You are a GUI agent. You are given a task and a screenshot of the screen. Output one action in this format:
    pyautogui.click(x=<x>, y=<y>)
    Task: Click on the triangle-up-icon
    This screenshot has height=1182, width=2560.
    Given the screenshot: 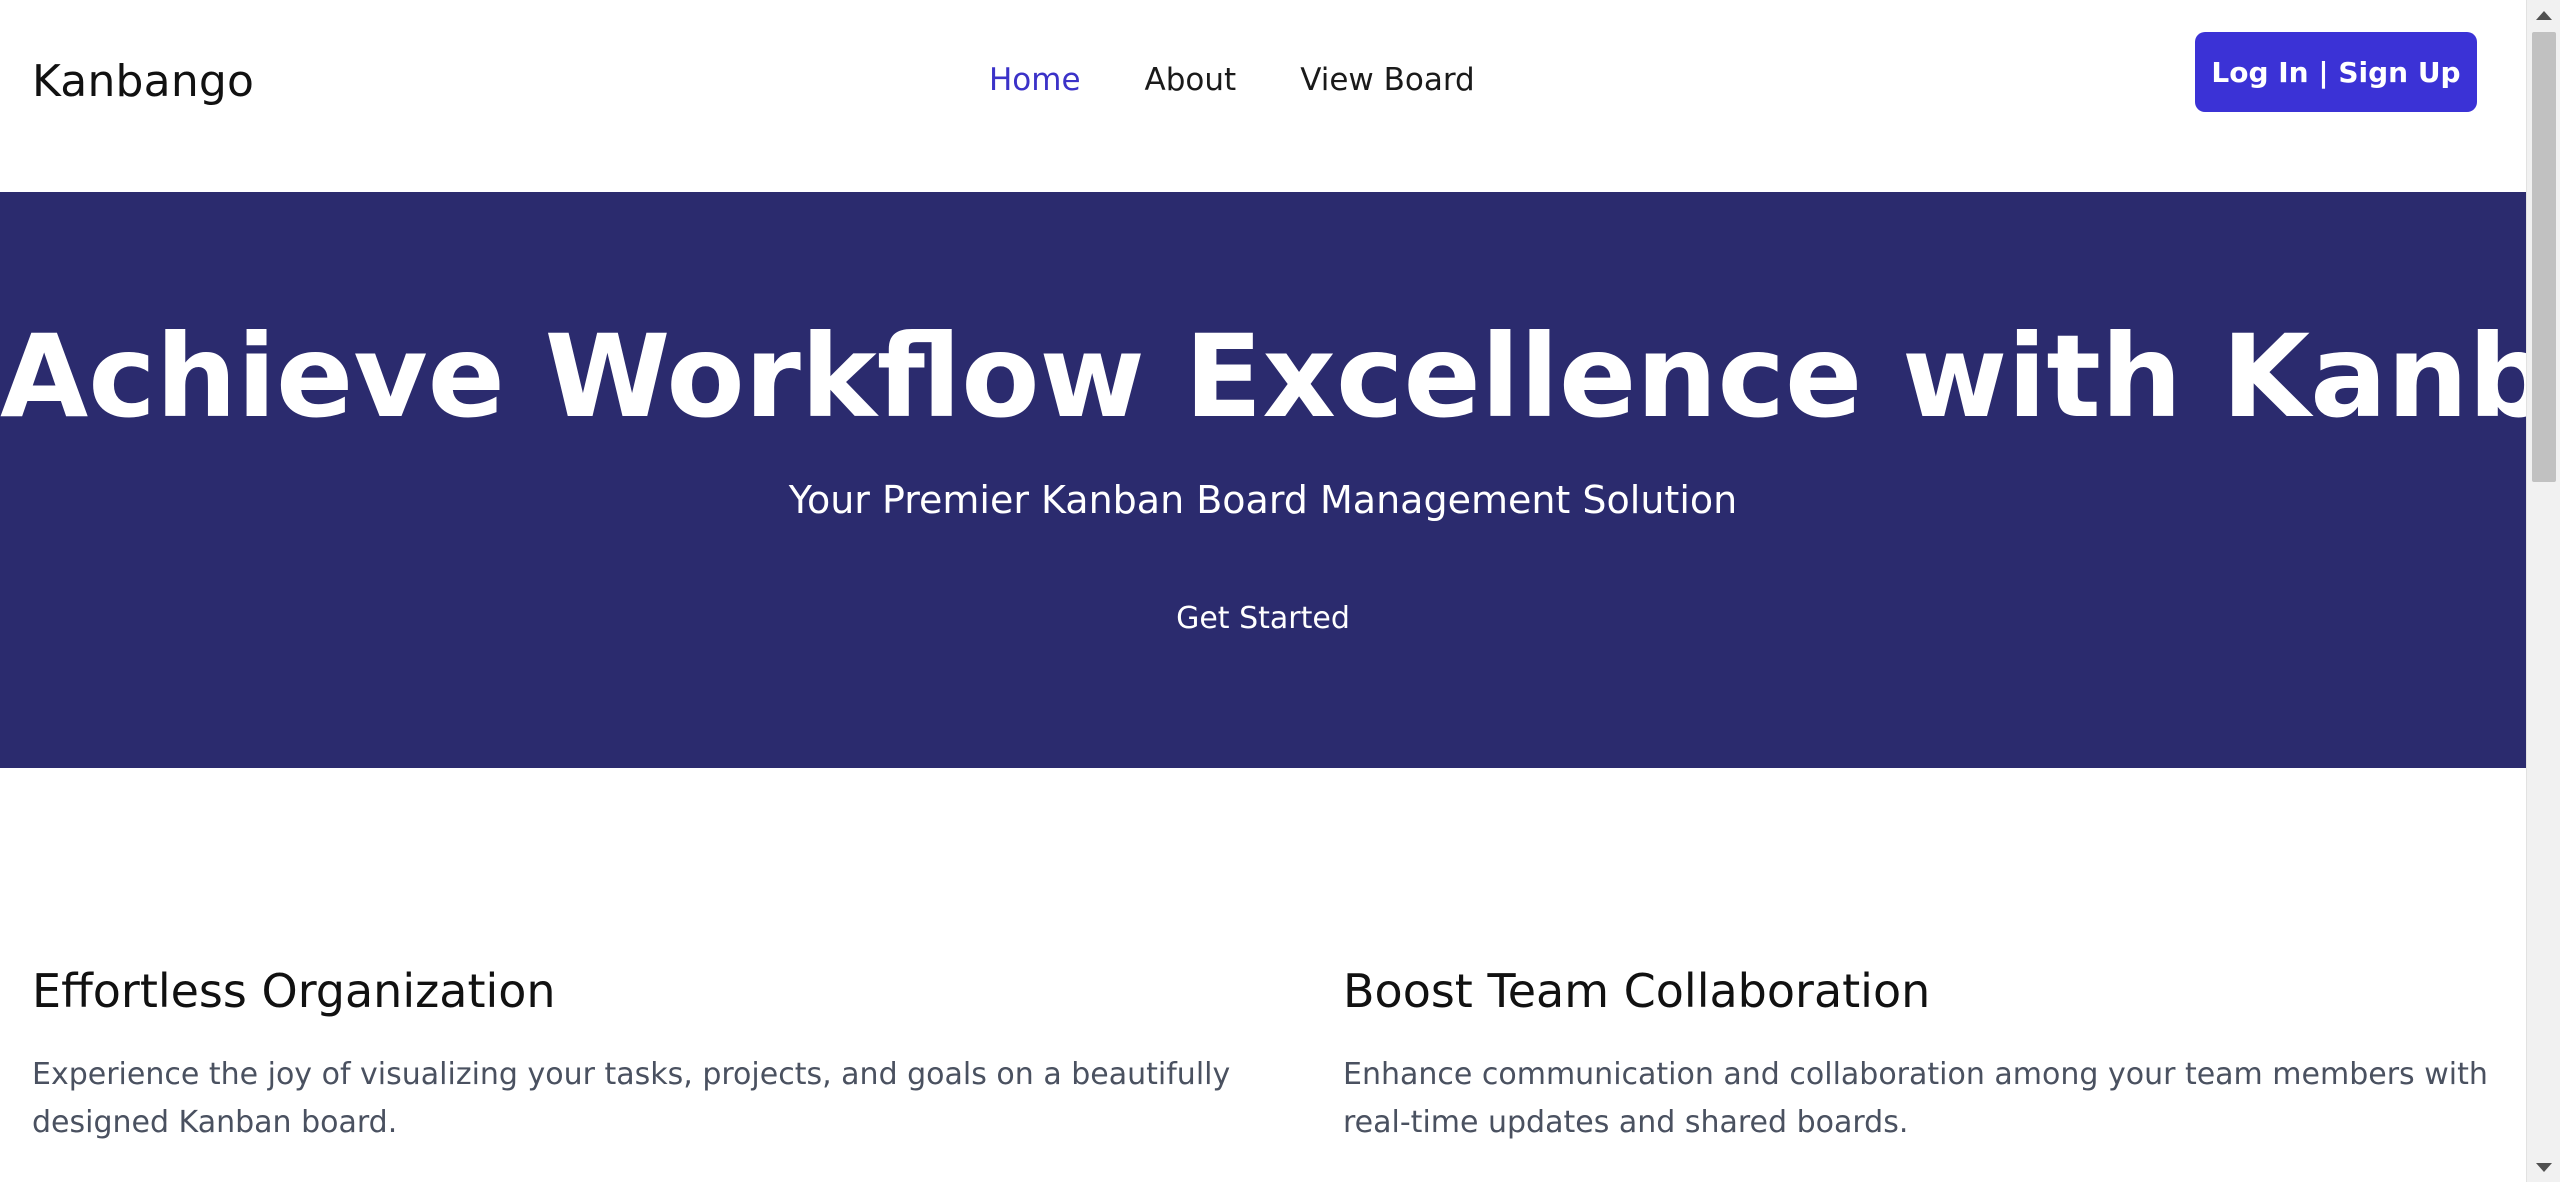 What is the action you would take?
    pyautogui.click(x=2544, y=15)
    